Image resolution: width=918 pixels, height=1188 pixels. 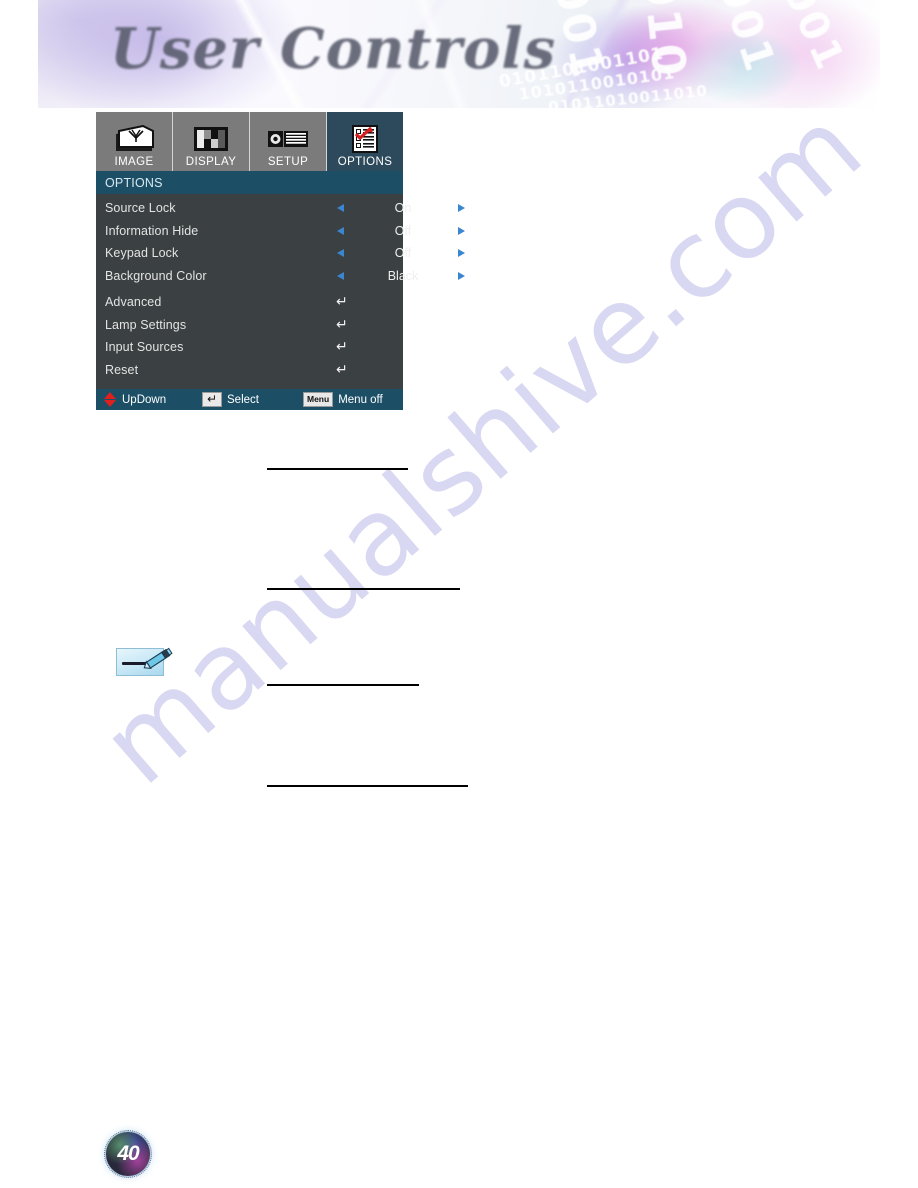 I want to click on osd-header-title: OPTIONS, so click(x=134, y=182).